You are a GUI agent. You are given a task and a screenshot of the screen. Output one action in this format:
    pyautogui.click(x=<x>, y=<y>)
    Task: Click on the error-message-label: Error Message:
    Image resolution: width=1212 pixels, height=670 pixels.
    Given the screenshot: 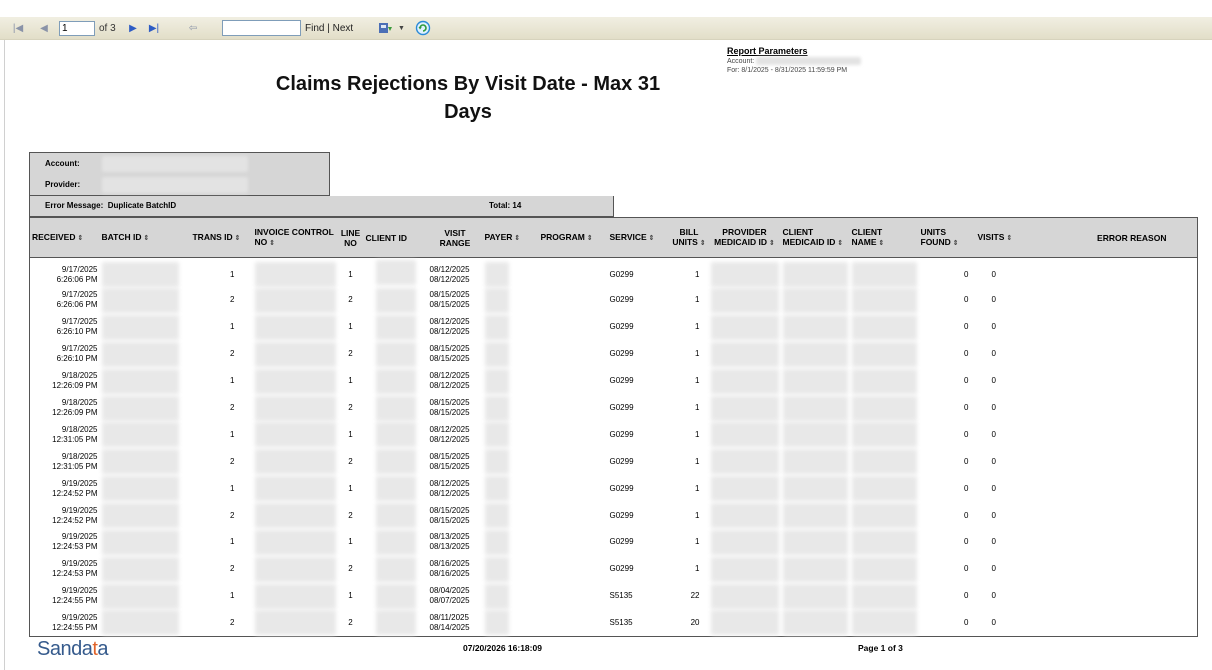 What is the action you would take?
    pyautogui.click(x=74, y=205)
    